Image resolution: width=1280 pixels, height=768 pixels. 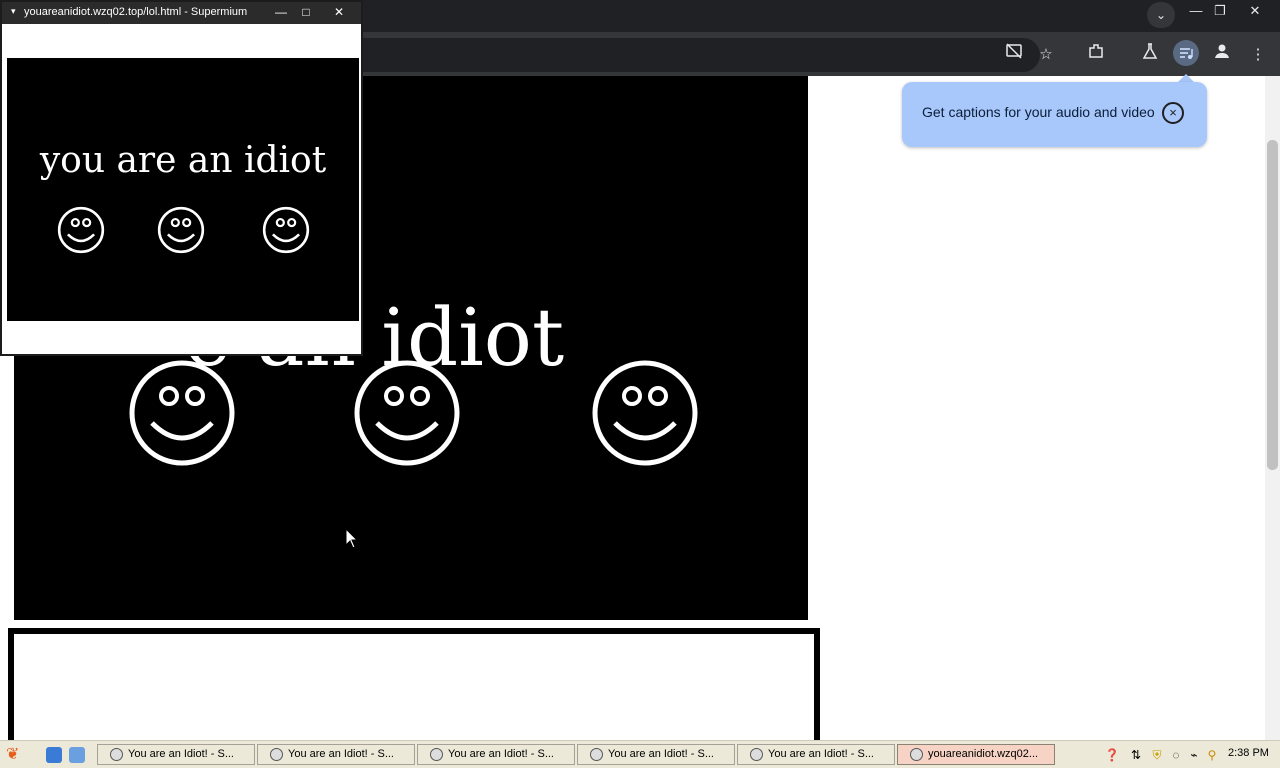 What do you see at coordinates (1014, 55) in the screenshot?
I see `cast-off-icon` at bounding box center [1014, 55].